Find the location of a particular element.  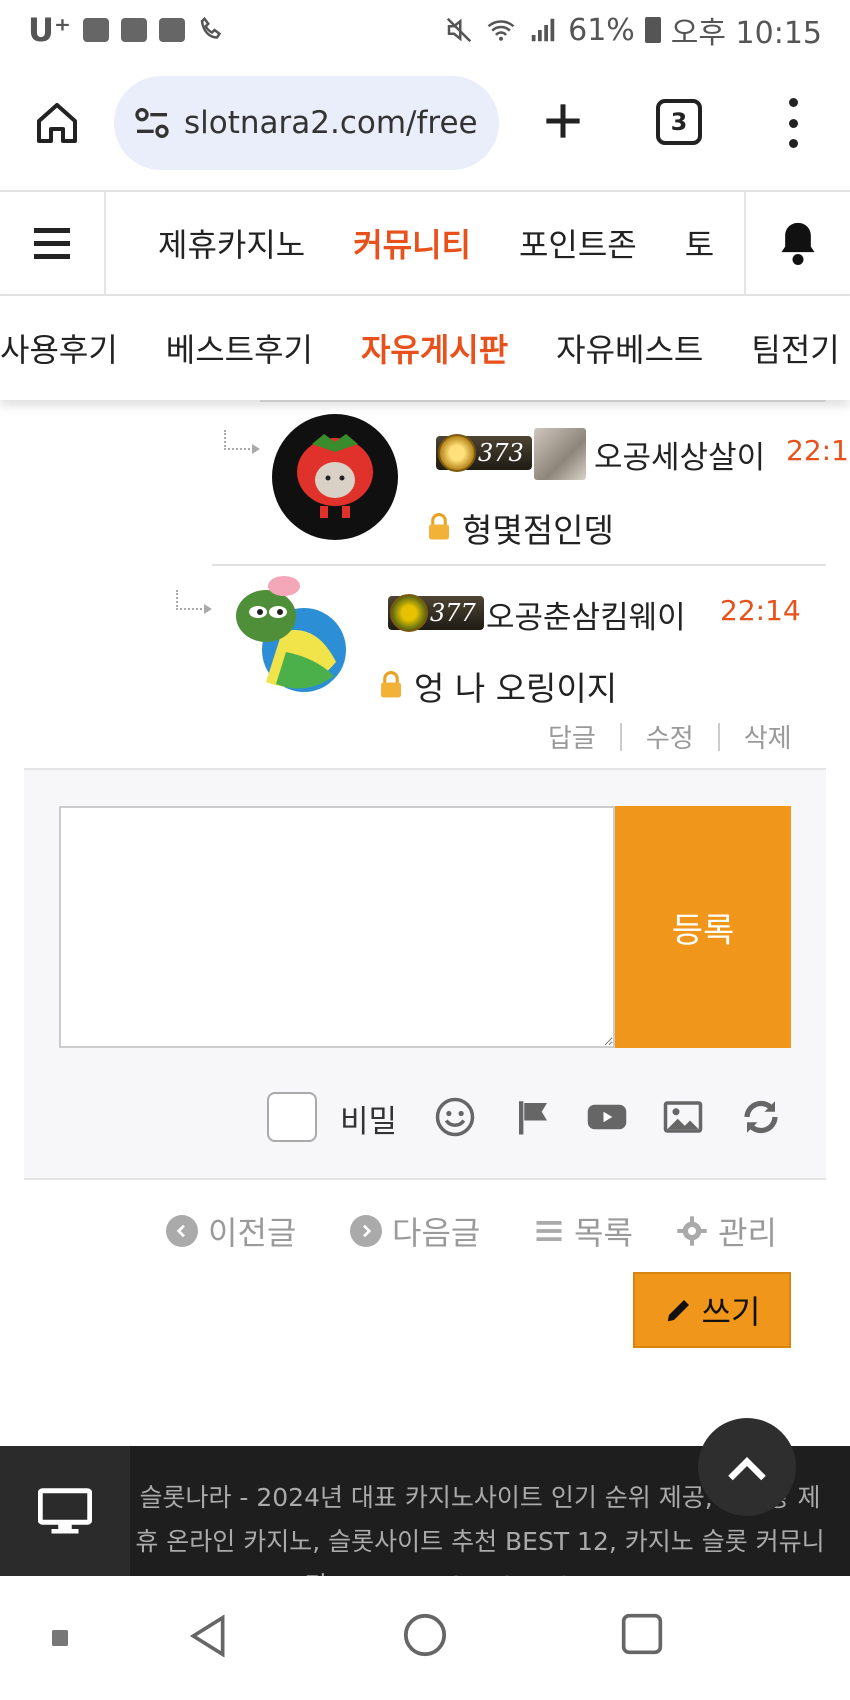

edit-link: 수정 is located at coordinates (670, 736).